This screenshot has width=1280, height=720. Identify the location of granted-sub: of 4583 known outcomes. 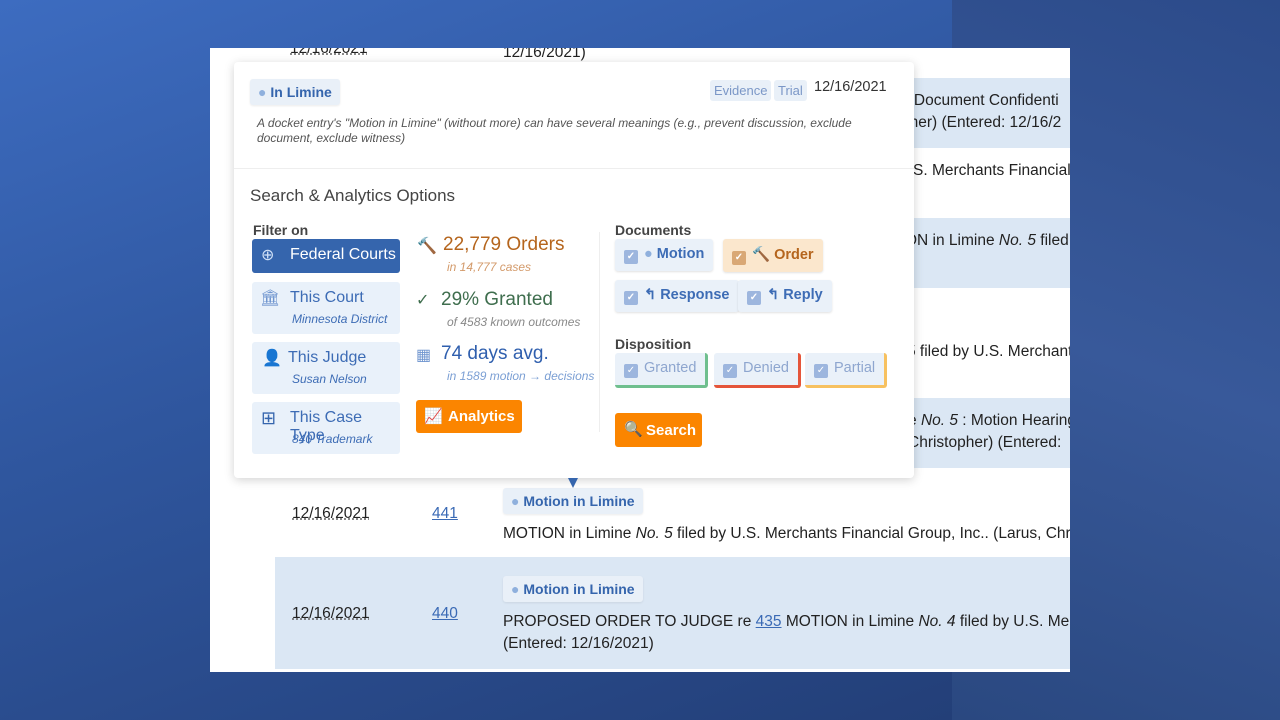
(514, 322).